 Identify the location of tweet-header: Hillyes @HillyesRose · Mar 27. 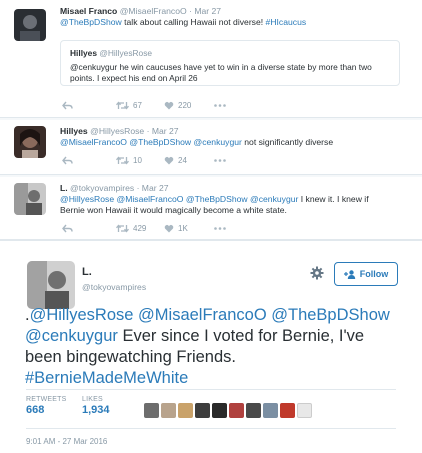
(119, 131).